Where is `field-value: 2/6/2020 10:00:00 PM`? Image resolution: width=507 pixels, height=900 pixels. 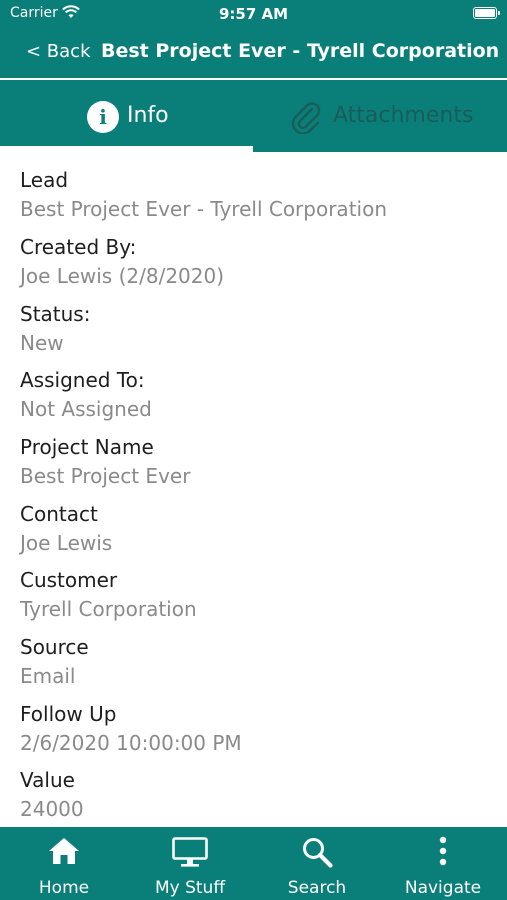 field-value: 2/6/2020 10:00:00 PM is located at coordinates (131, 743).